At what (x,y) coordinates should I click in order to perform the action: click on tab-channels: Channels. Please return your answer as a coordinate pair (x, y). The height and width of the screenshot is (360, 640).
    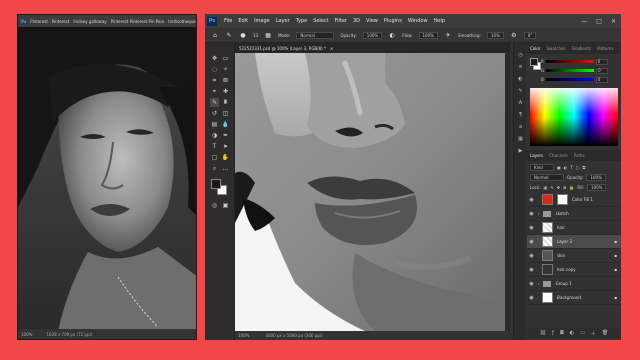
    Looking at the image, I should click on (558, 155).